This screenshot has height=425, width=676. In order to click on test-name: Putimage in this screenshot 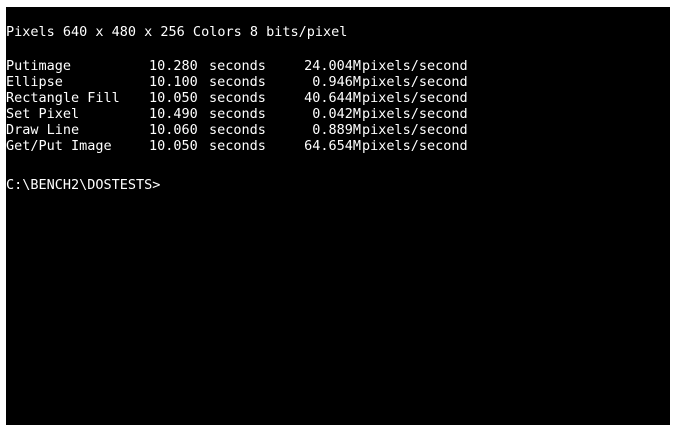, I will do `click(39, 66)`.